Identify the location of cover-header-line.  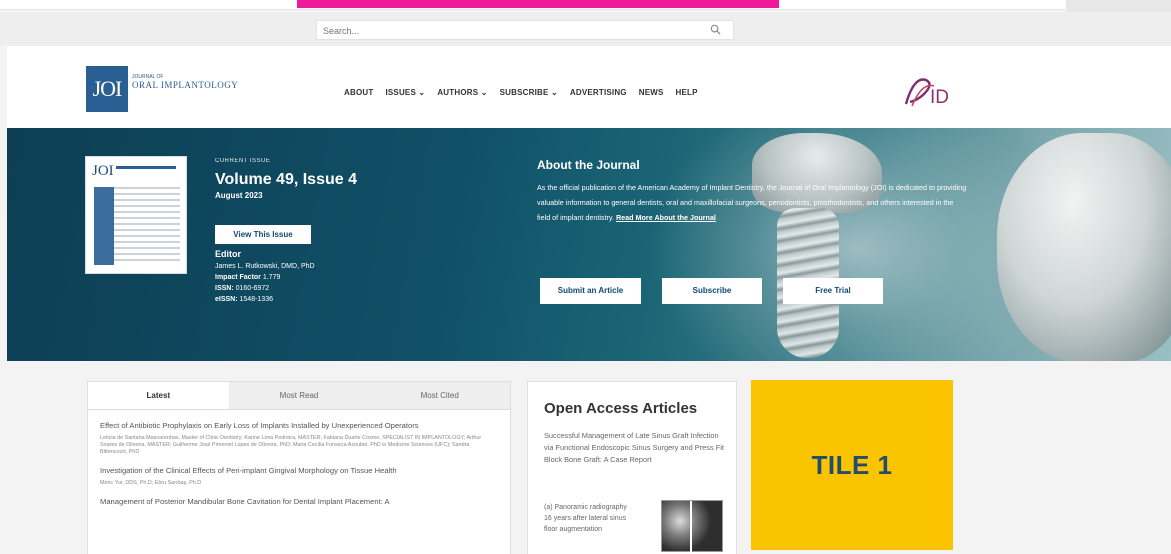
(146, 167).